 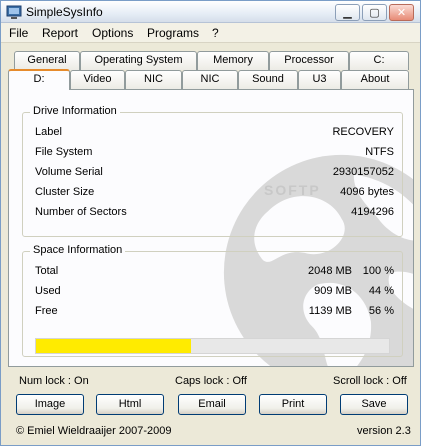 I want to click on total-label: Total, so click(x=47, y=271).